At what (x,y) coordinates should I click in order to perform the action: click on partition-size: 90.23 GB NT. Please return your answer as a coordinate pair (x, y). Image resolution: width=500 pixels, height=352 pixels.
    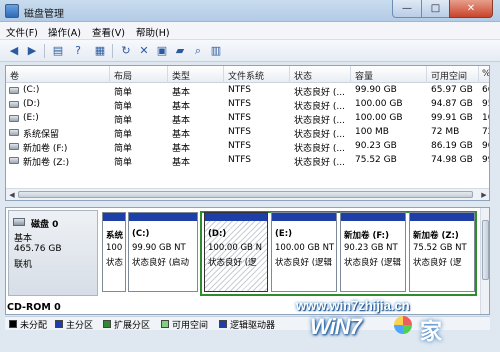
    Looking at the image, I should click on (371, 248).